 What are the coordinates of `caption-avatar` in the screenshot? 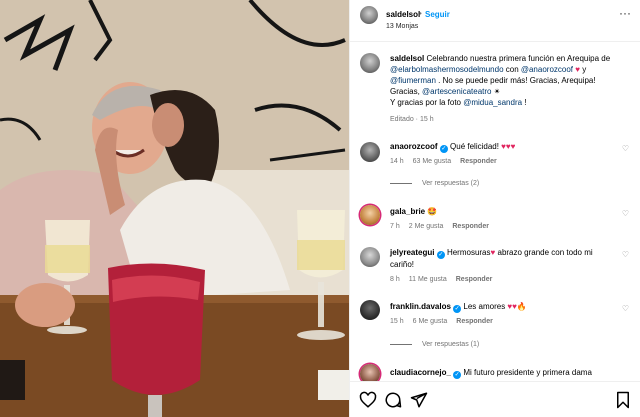 It's located at (370, 63).